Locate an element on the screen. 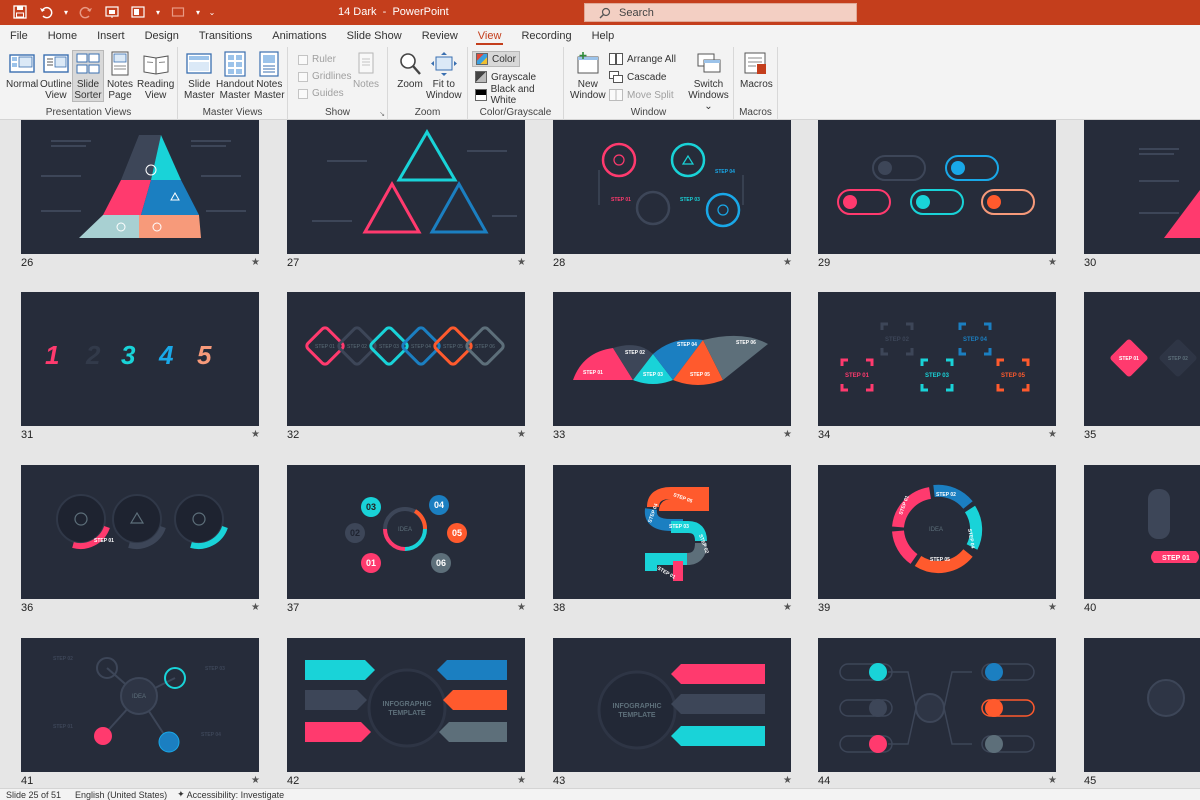 This screenshot has width=1200, height=800. grayscale-icon is located at coordinates (481, 77).